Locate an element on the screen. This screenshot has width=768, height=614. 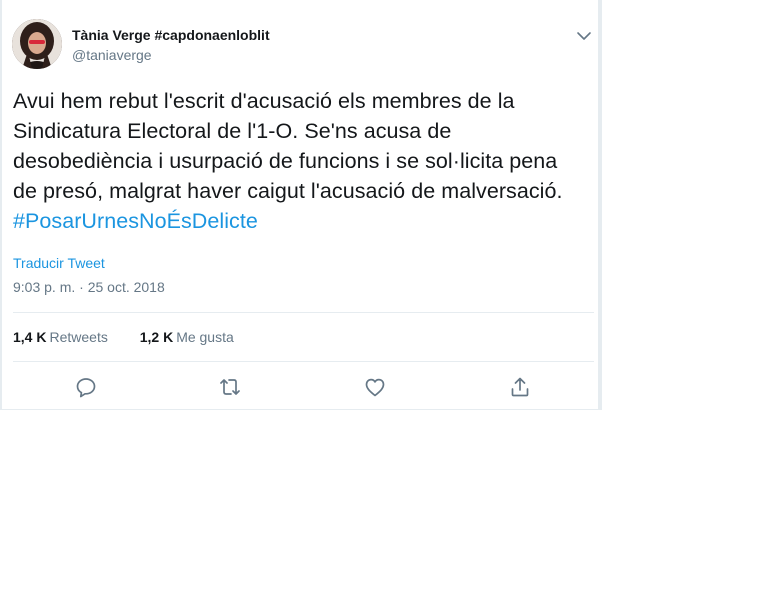
retweets-label: Retweets is located at coordinates (78, 337).